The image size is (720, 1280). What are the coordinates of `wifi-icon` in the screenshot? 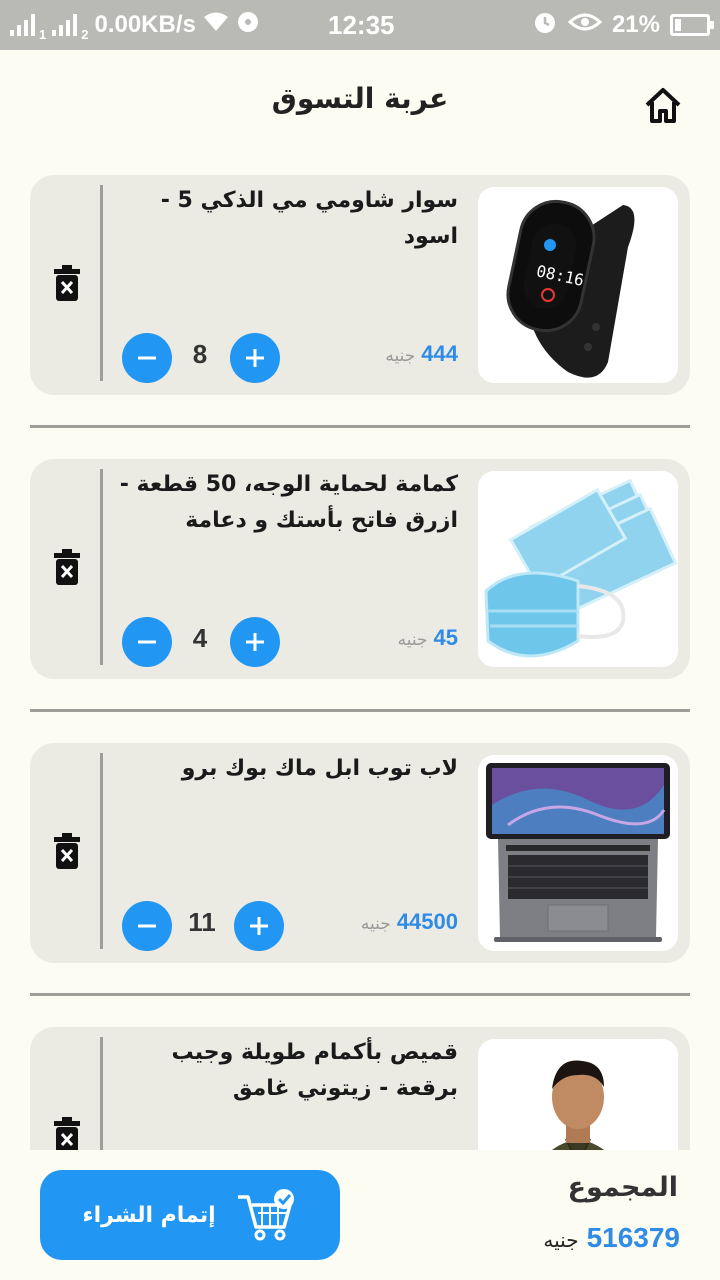 It's located at (216, 25).